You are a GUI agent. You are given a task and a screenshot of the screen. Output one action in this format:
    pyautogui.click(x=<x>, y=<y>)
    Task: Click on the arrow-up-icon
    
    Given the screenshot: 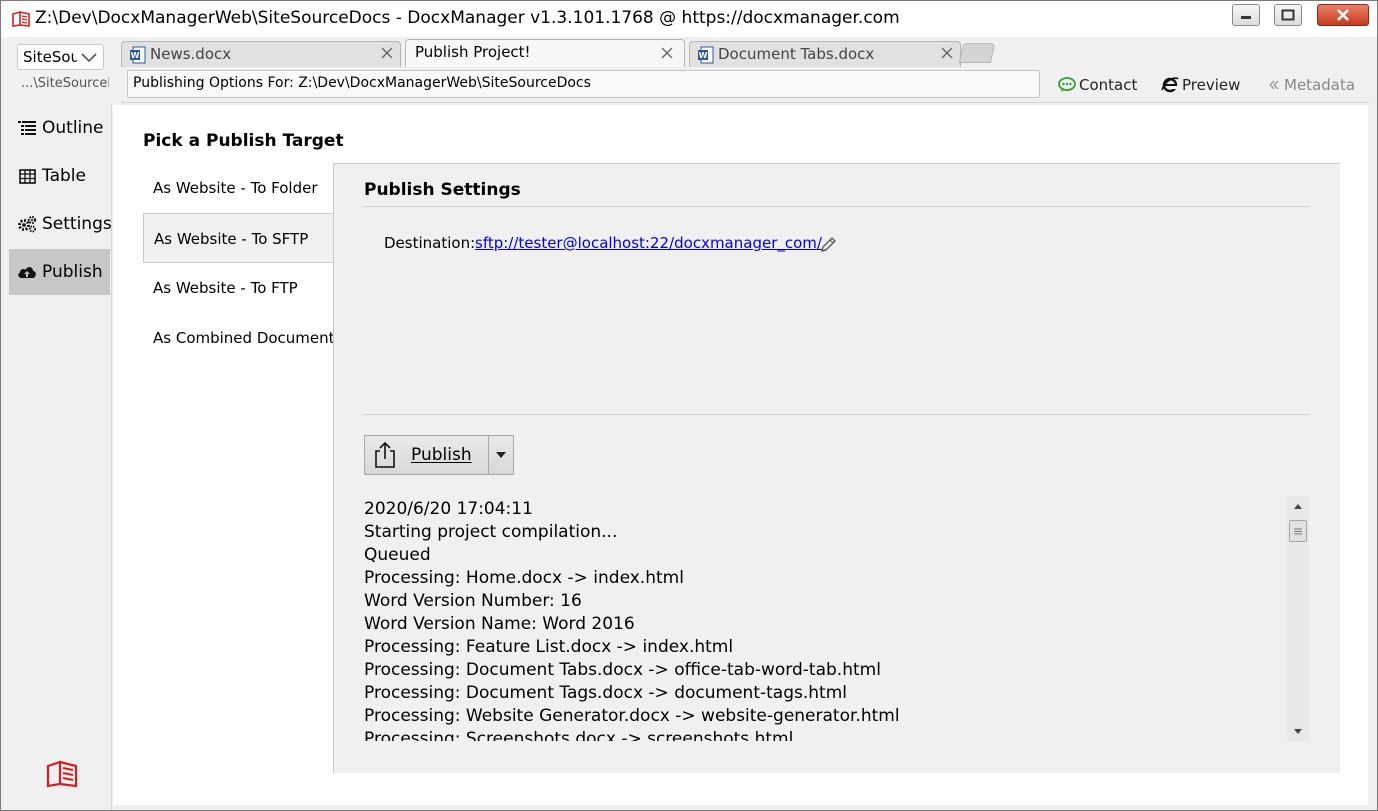 What is the action you would take?
    pyautogui.click(x=1298, y=506)
    